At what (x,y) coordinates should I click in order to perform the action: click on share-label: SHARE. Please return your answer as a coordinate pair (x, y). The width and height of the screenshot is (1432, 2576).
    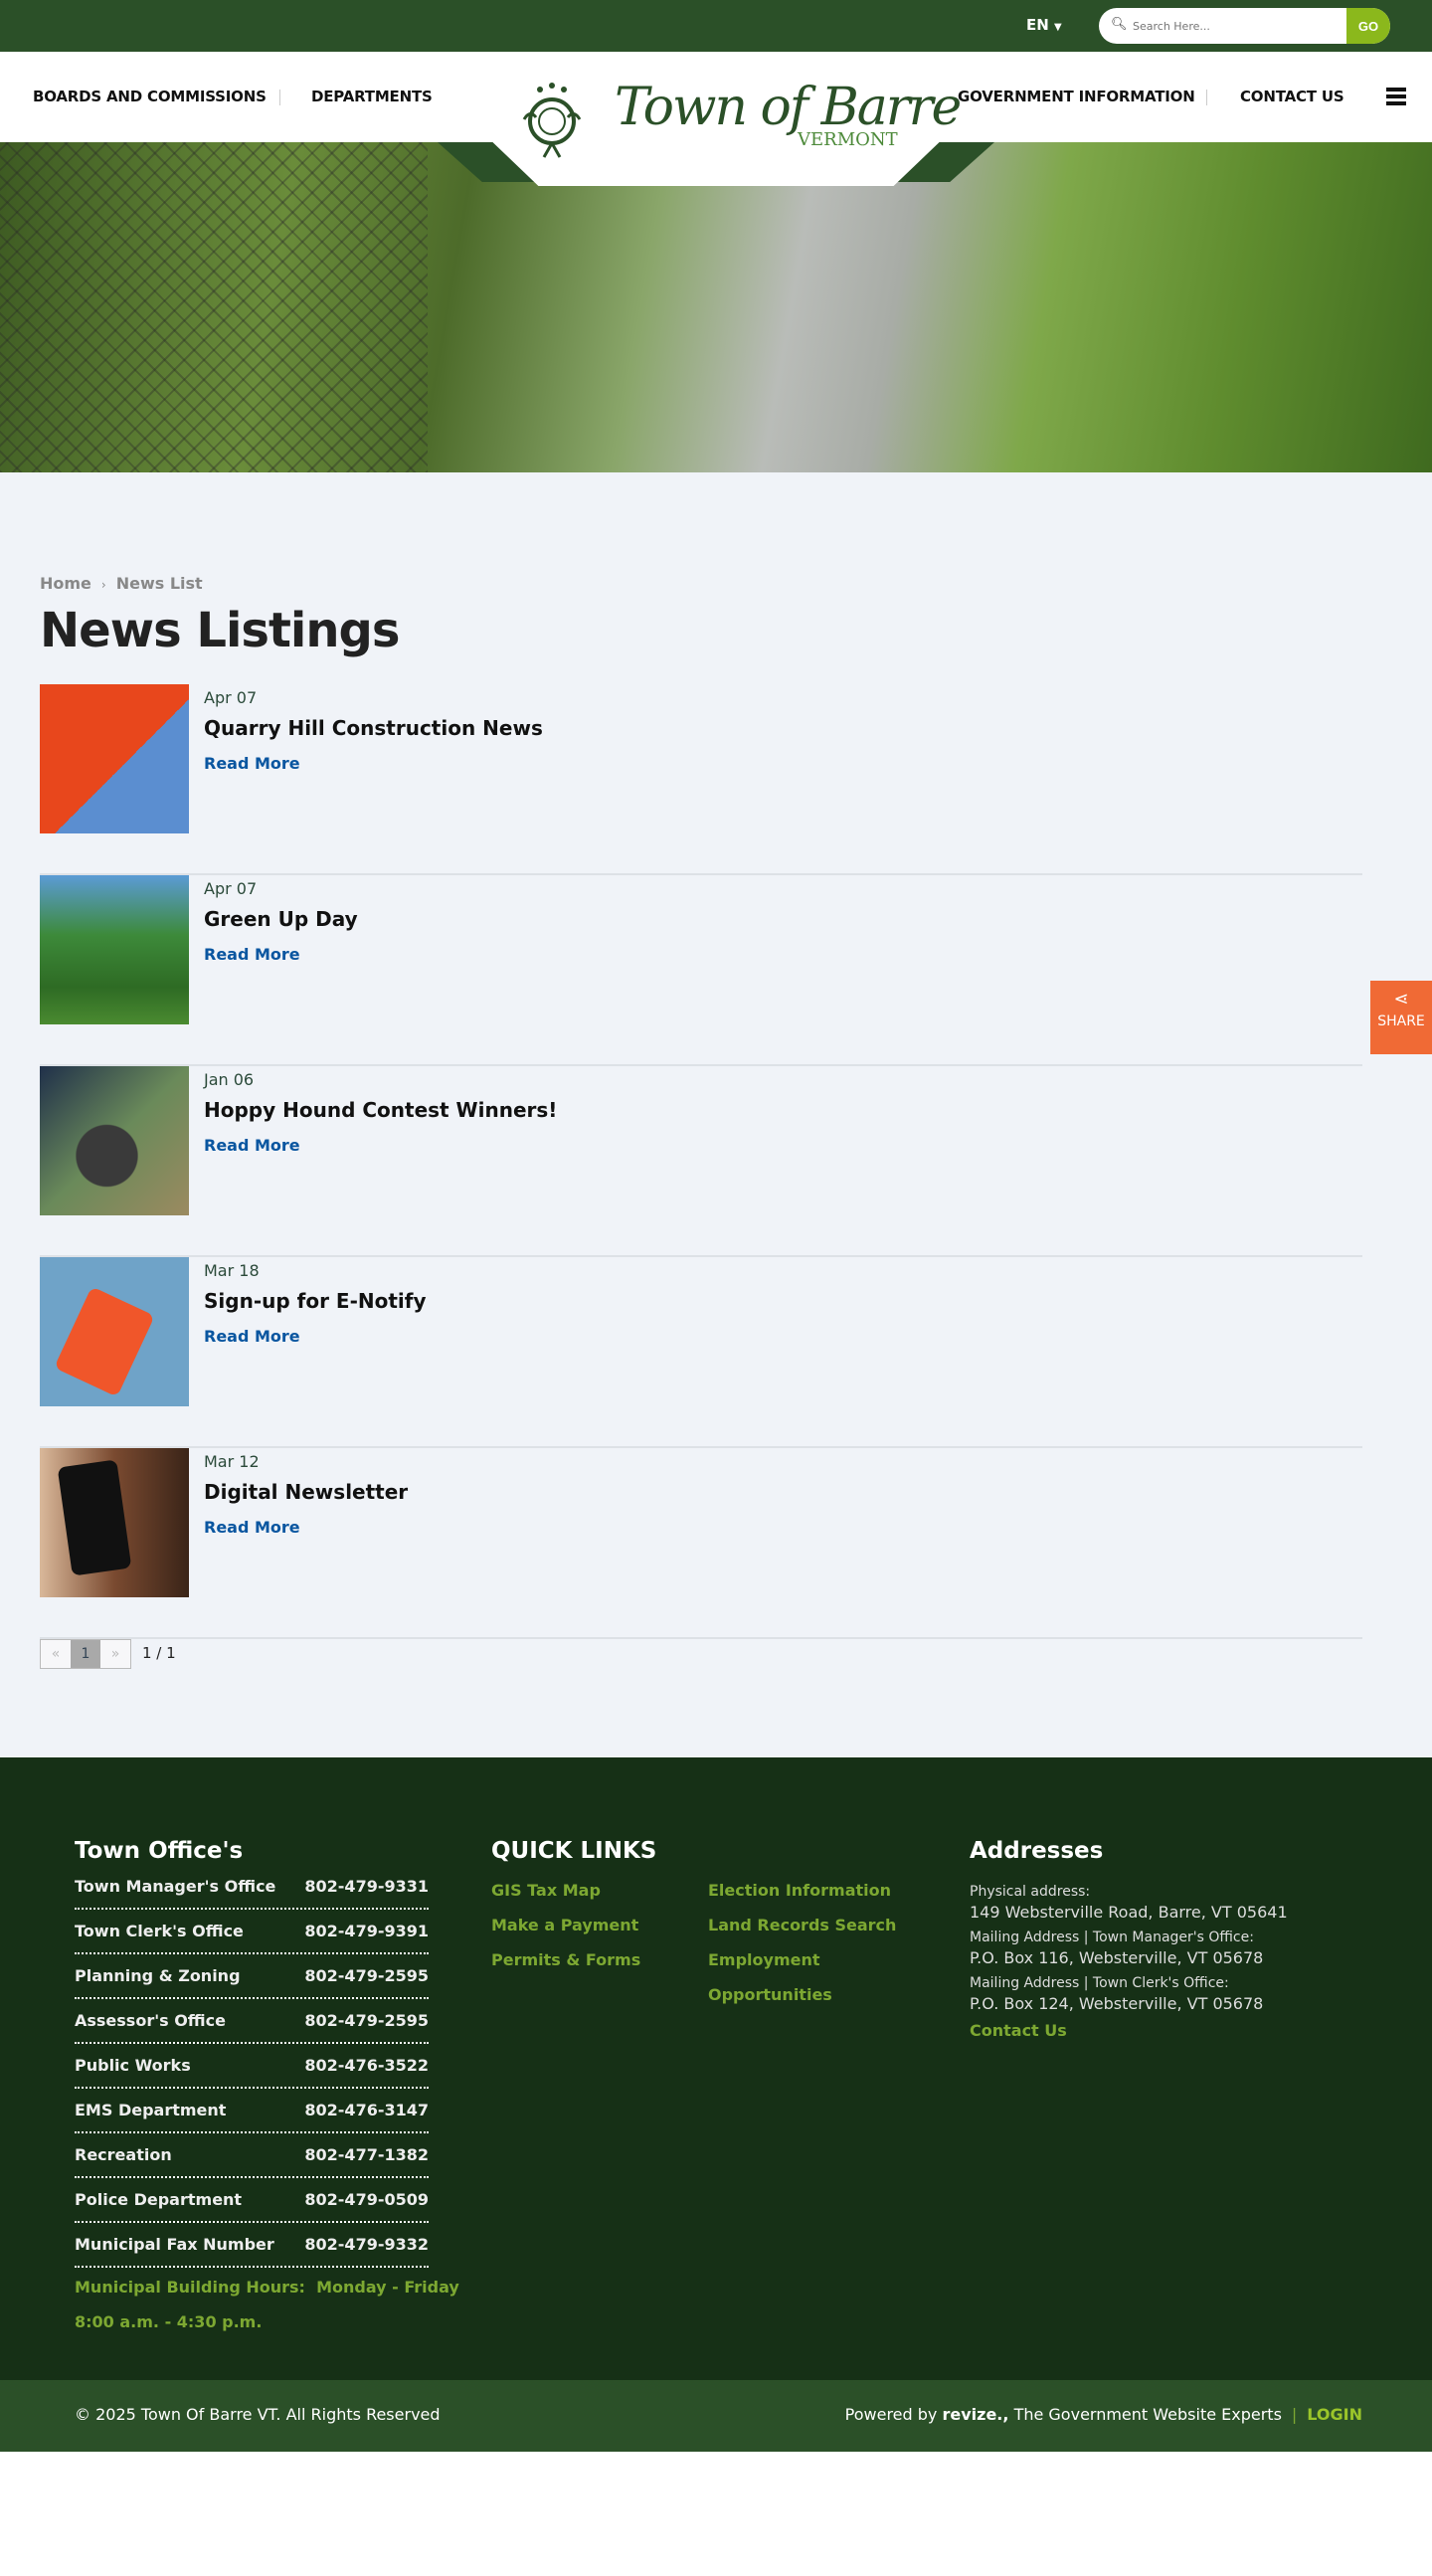
    Looking at the image, I should click on (1401, 1021).